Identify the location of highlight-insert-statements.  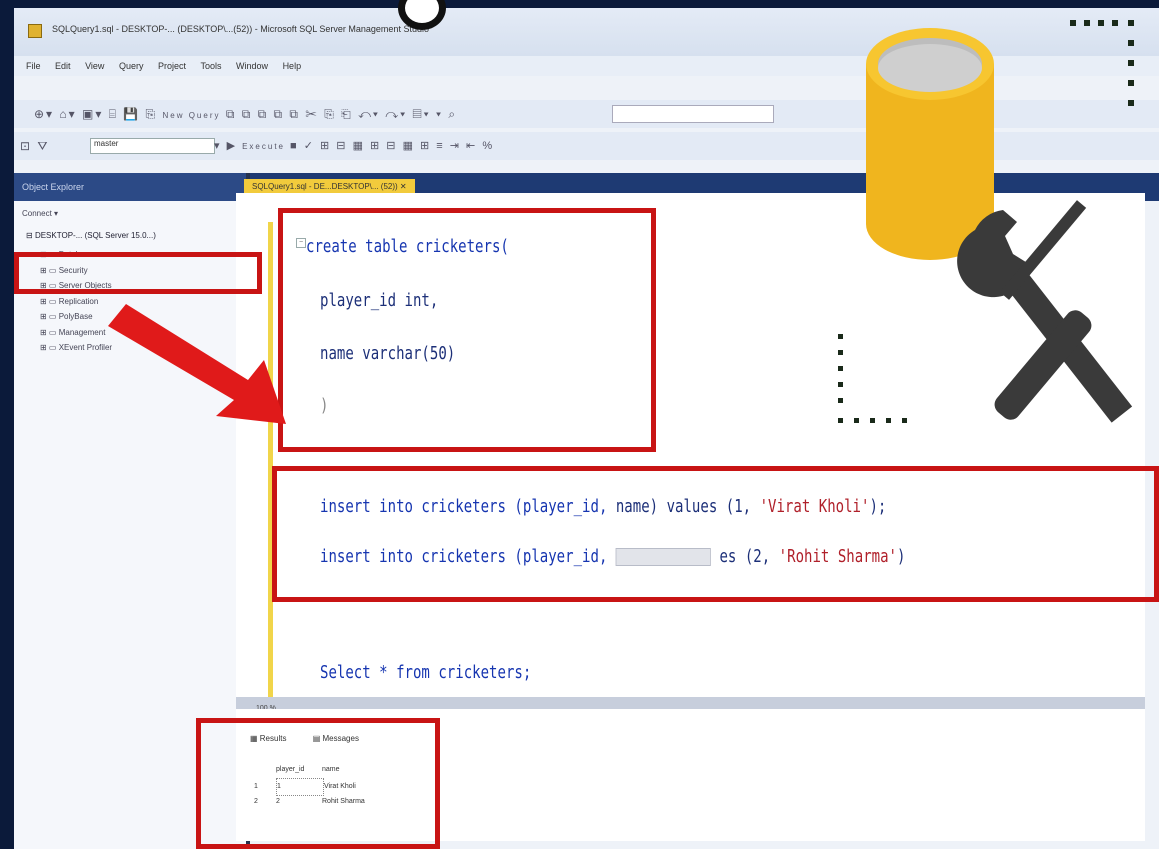
(715, 534).